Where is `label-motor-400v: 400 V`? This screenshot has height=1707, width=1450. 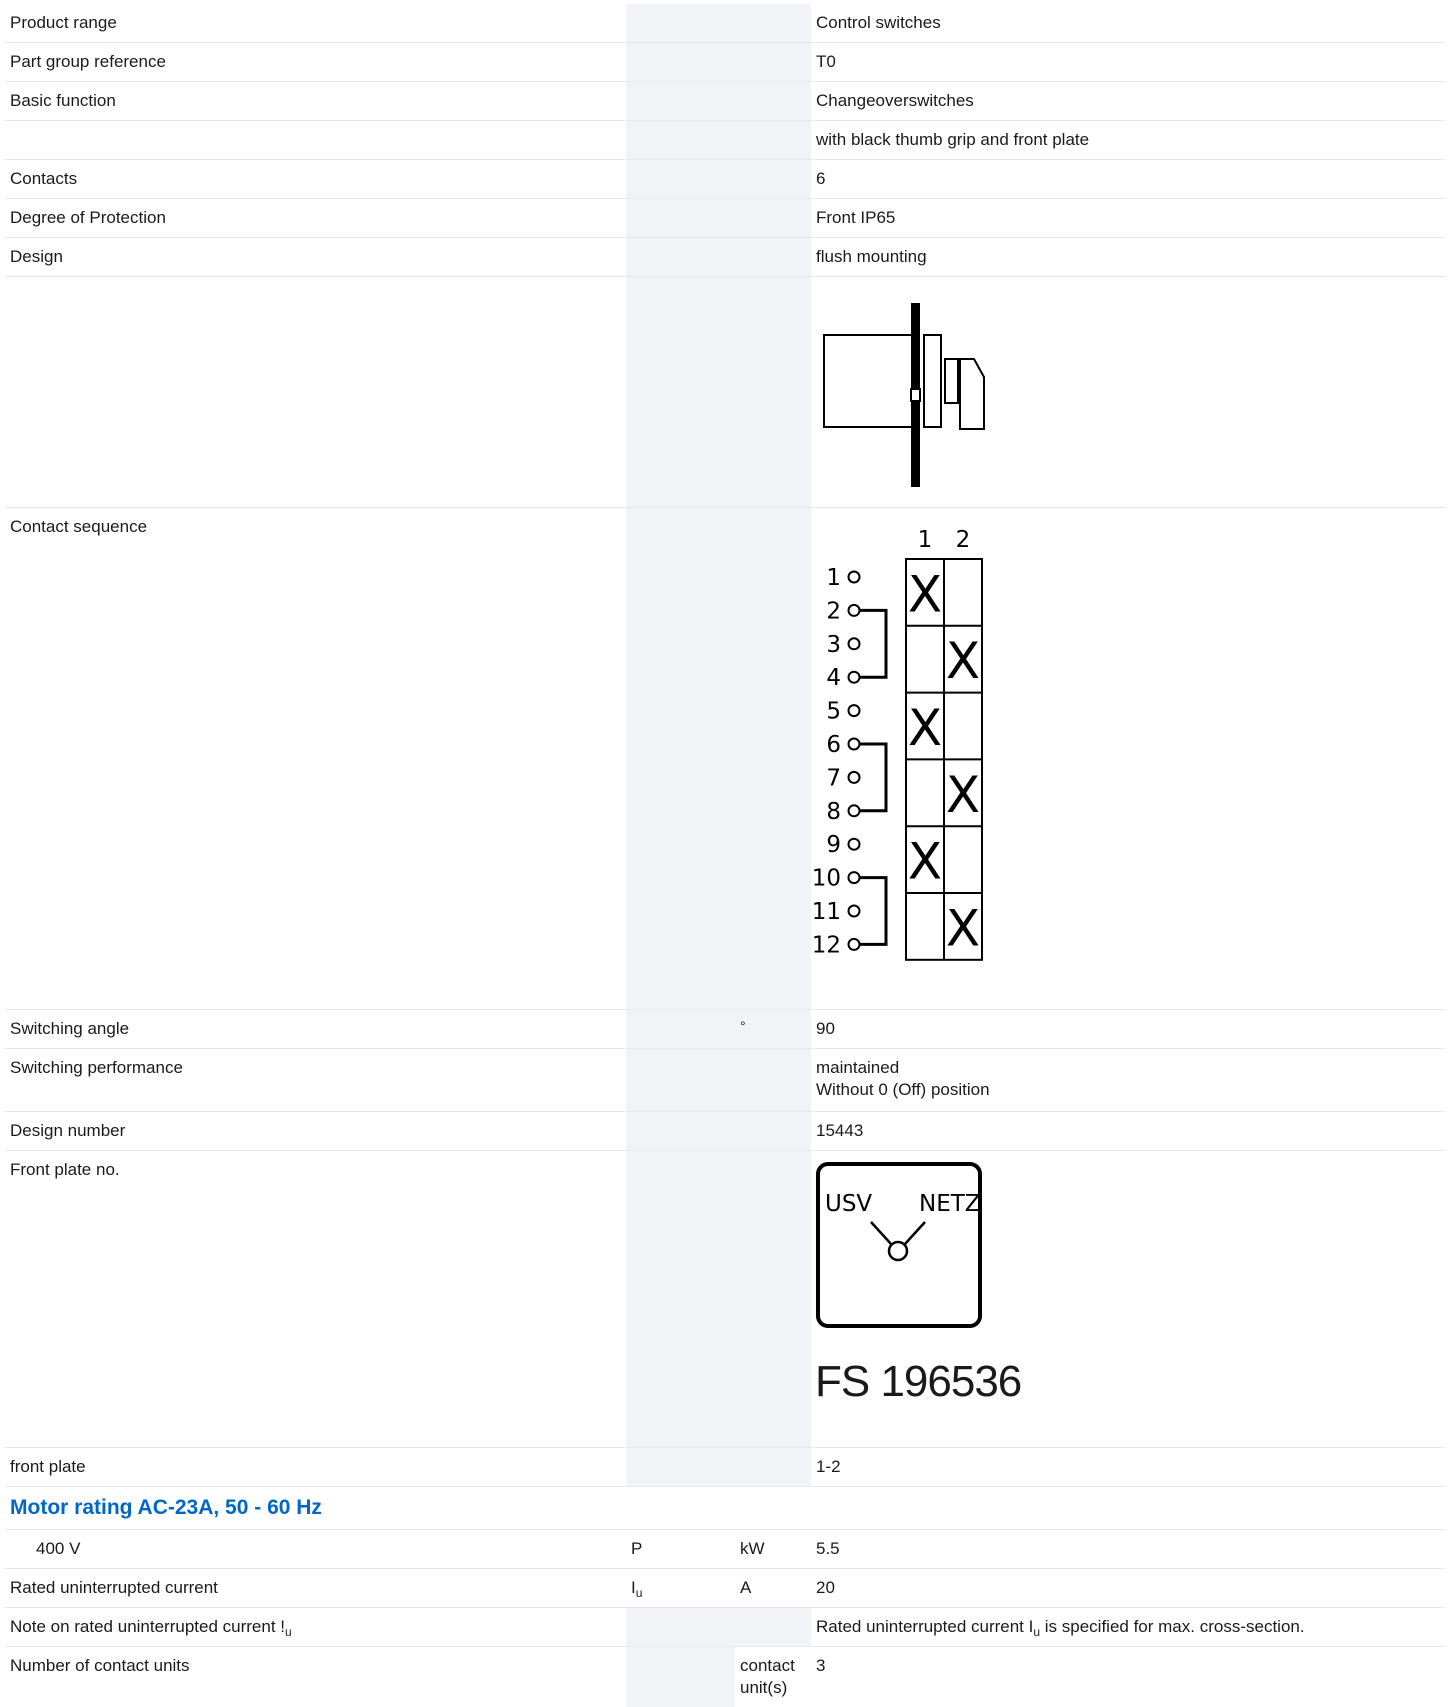
label-motor-400v: 400 V is located at coordinates (315, 1549).